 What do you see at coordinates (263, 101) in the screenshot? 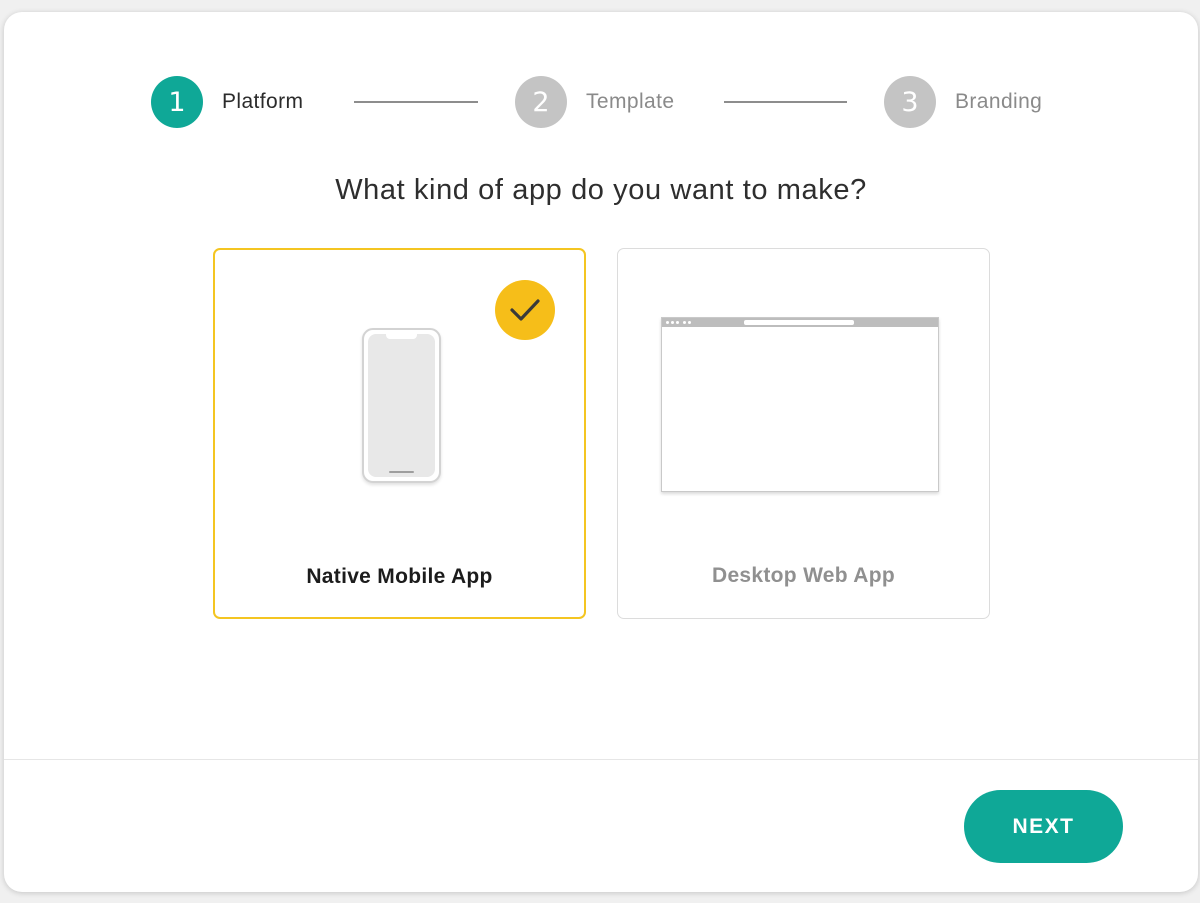
I see `step-label: Platform` at bounding box center [263, 101].